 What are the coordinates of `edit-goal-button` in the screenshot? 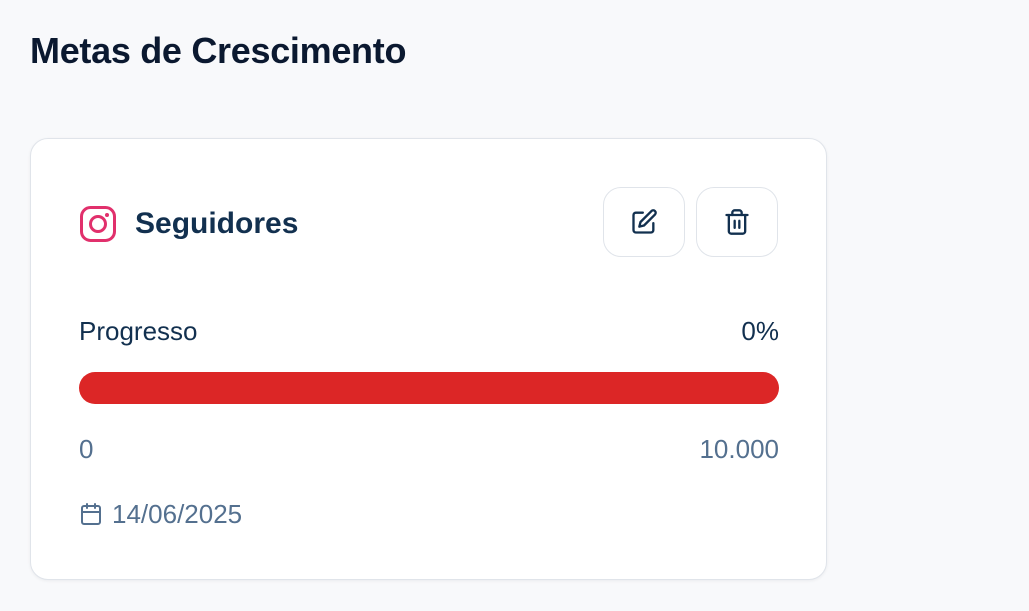 It's located at (644, 222).